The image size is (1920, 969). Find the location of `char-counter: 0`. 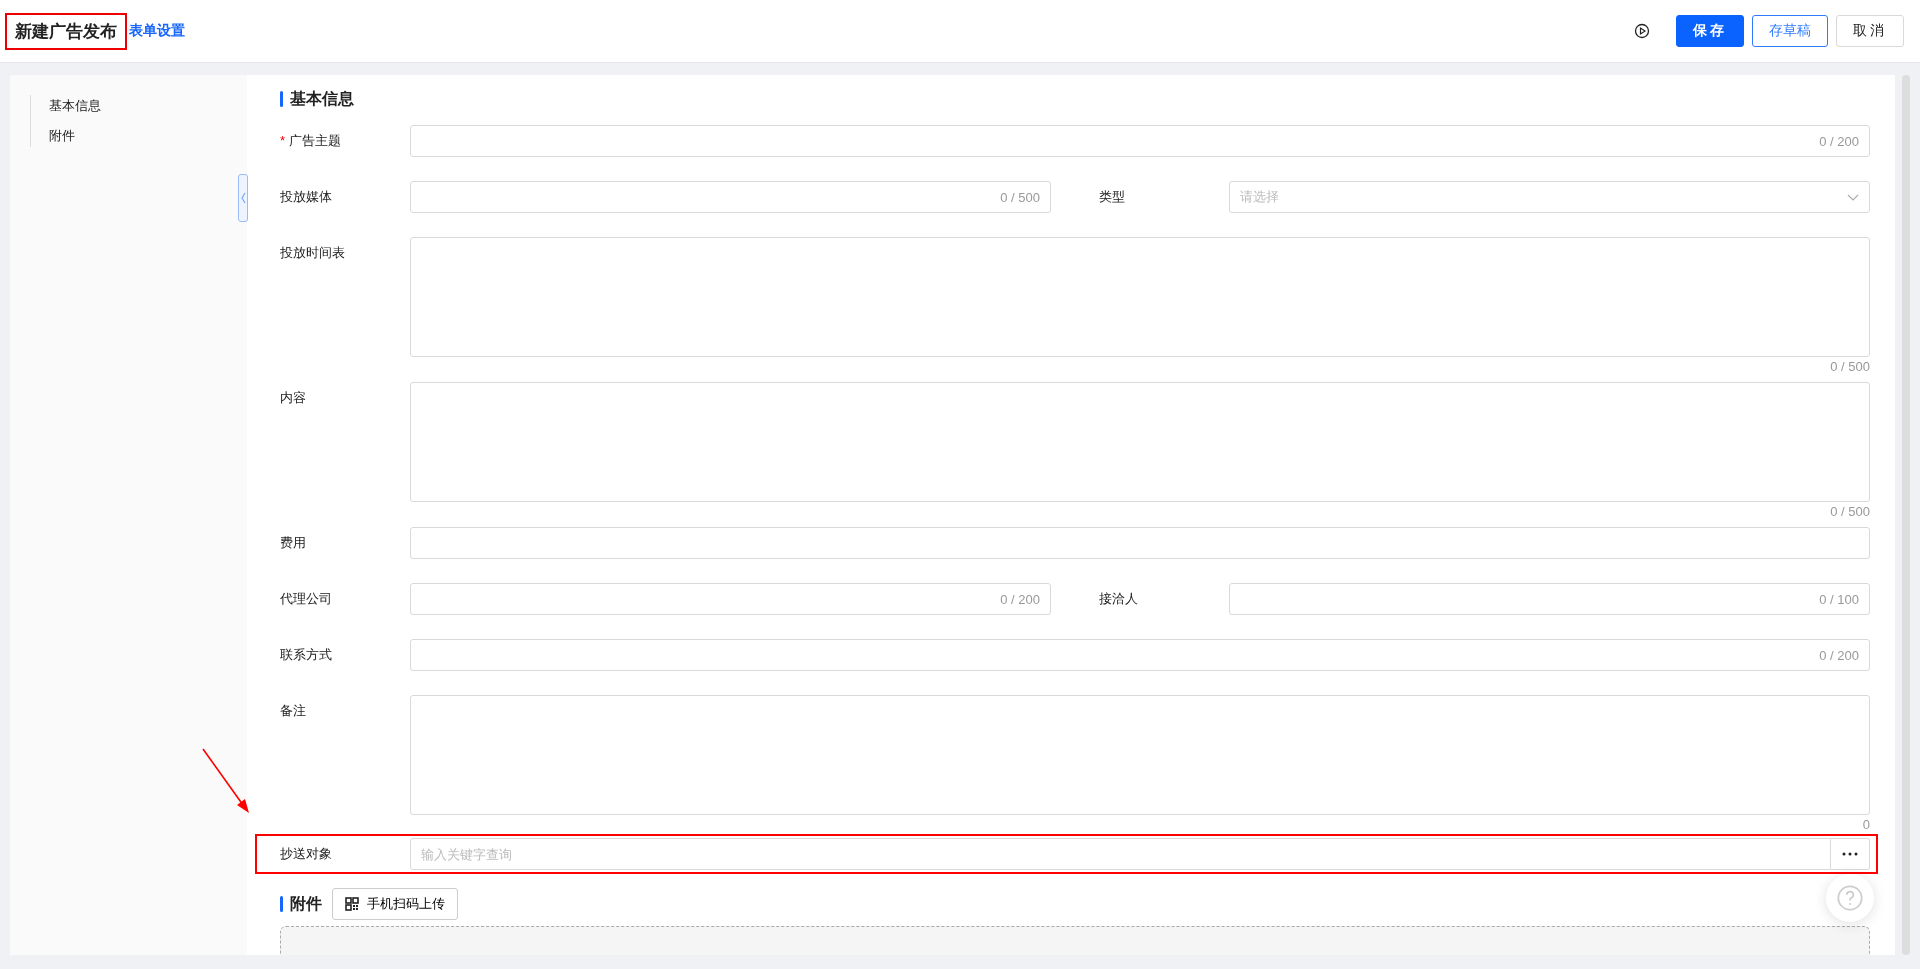

char-counter: 0 is located at coordinates (1866, 825).